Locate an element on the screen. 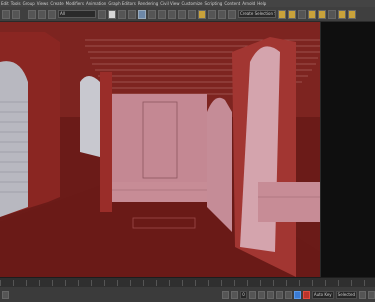 The height and width of the screenshot is (302, 375). back-wall is located at coordinates (159, 138).